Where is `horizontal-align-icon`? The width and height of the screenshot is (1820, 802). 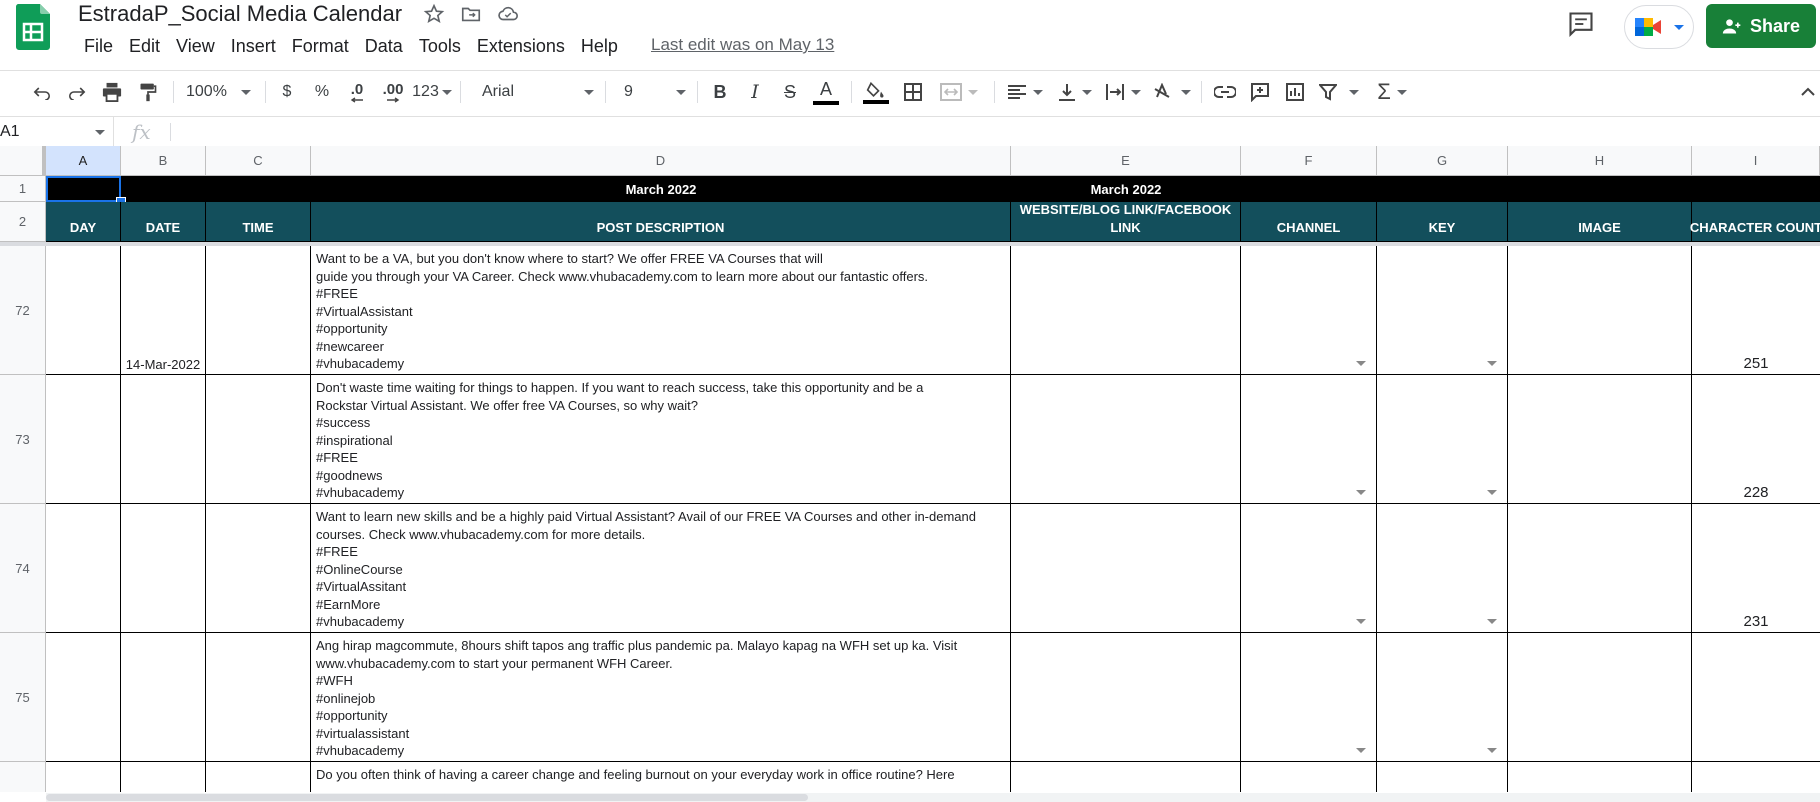 horizontal-align-icon is located at coordinates (1025, 92).